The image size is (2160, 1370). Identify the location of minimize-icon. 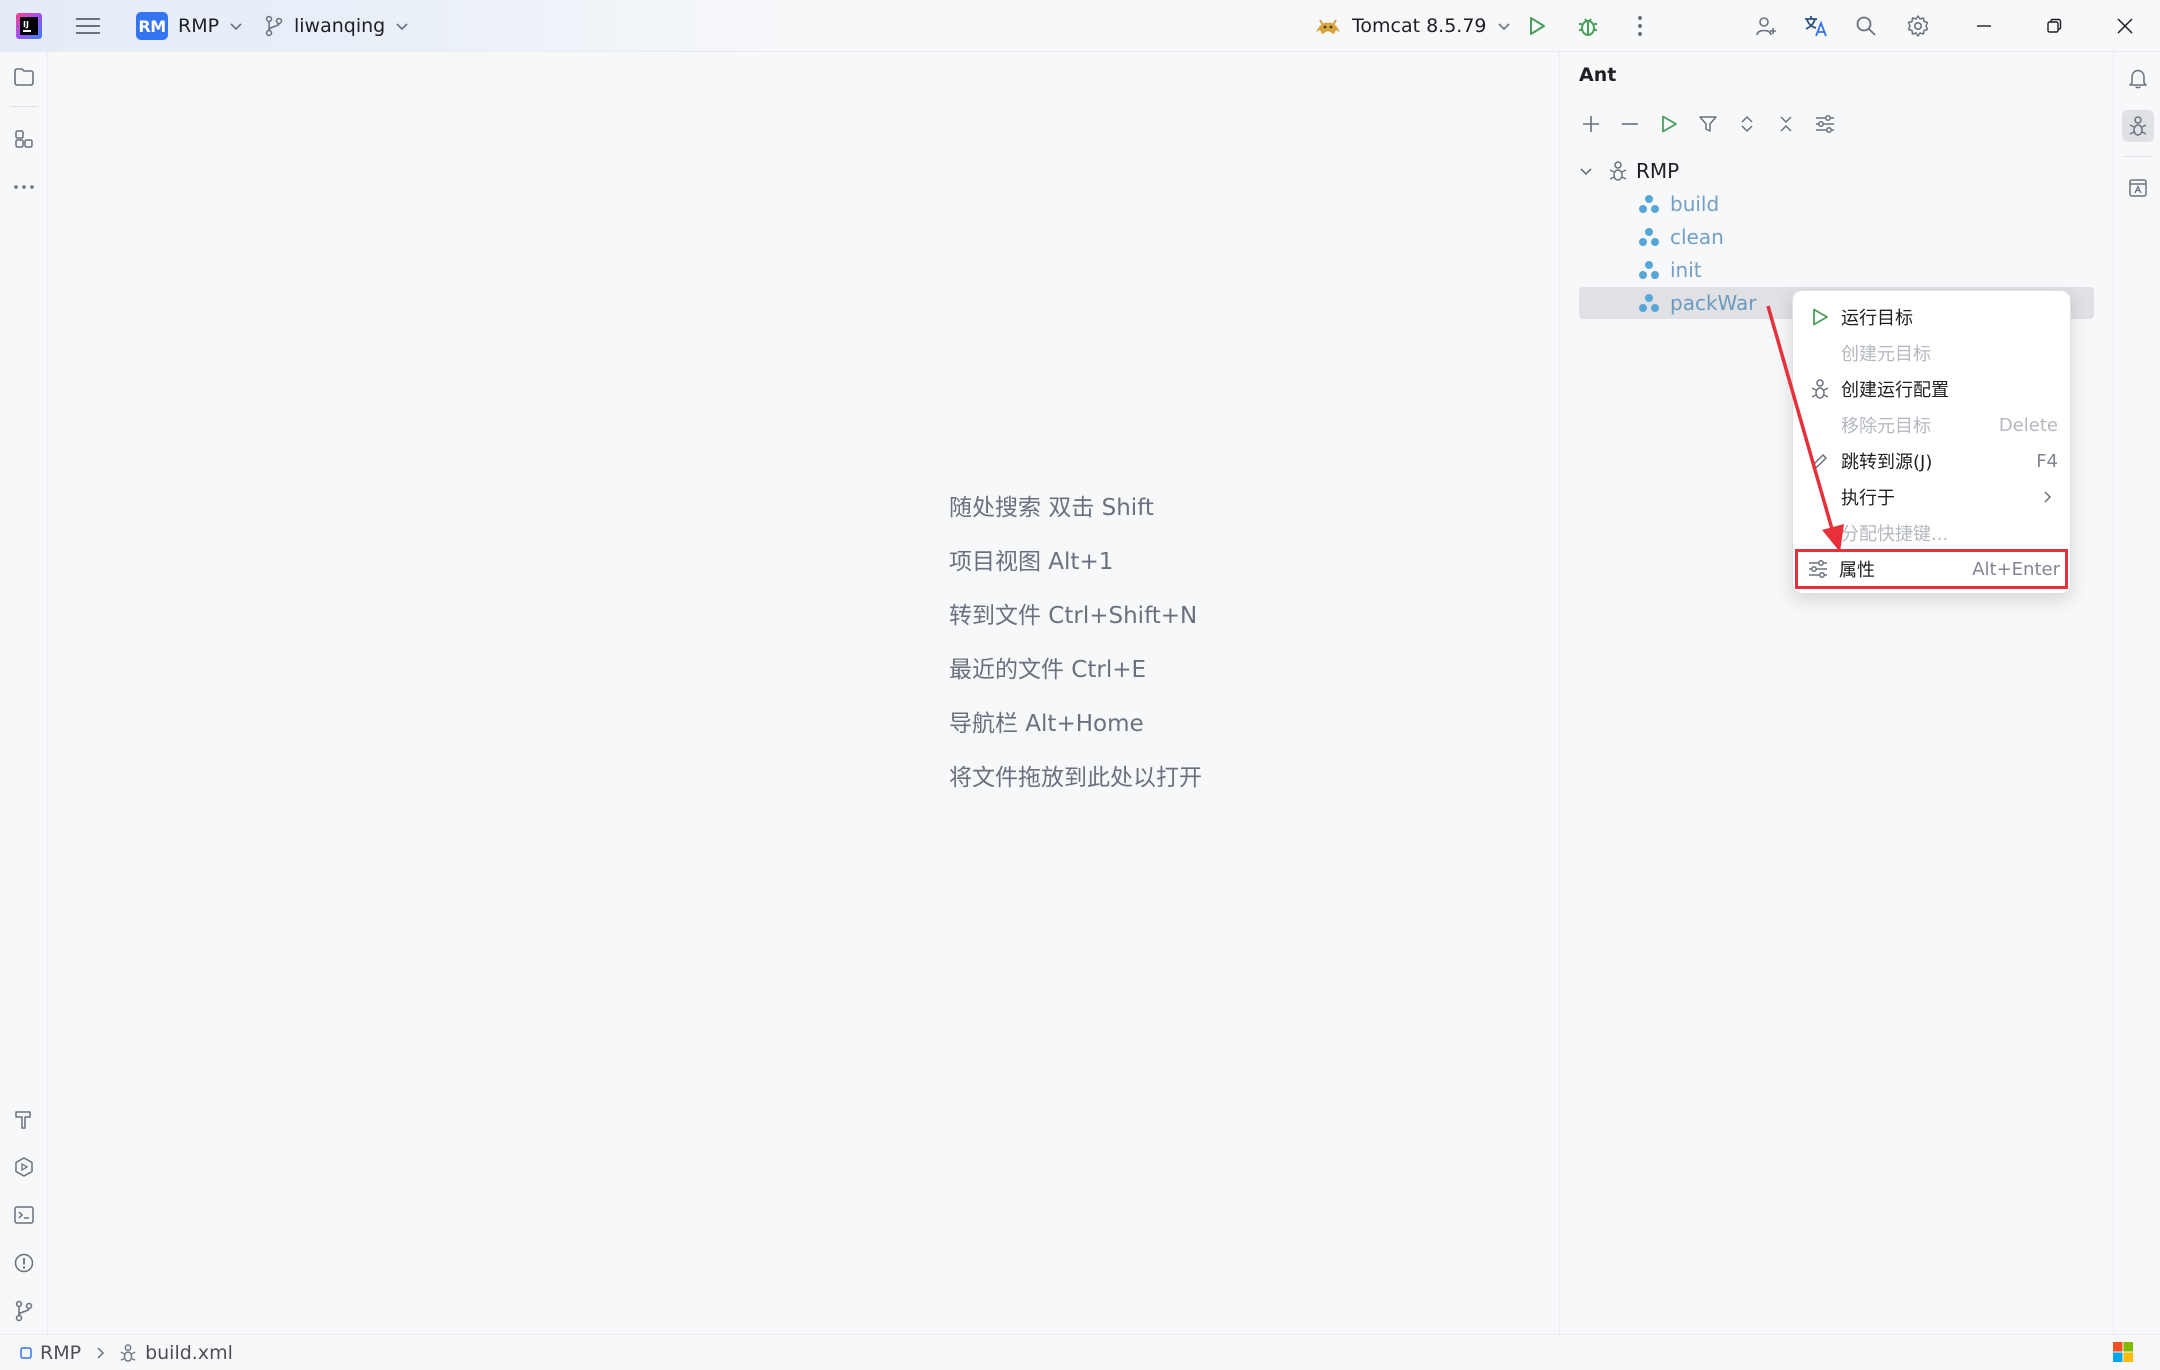
(1984, 26).